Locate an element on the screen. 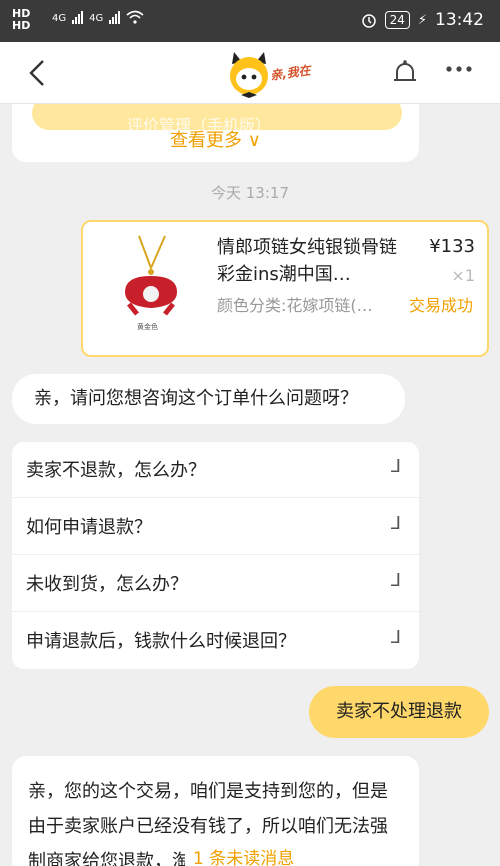 This screenshot has height=866, width=500. notification-bell-button is located at coordinates (405, 73).